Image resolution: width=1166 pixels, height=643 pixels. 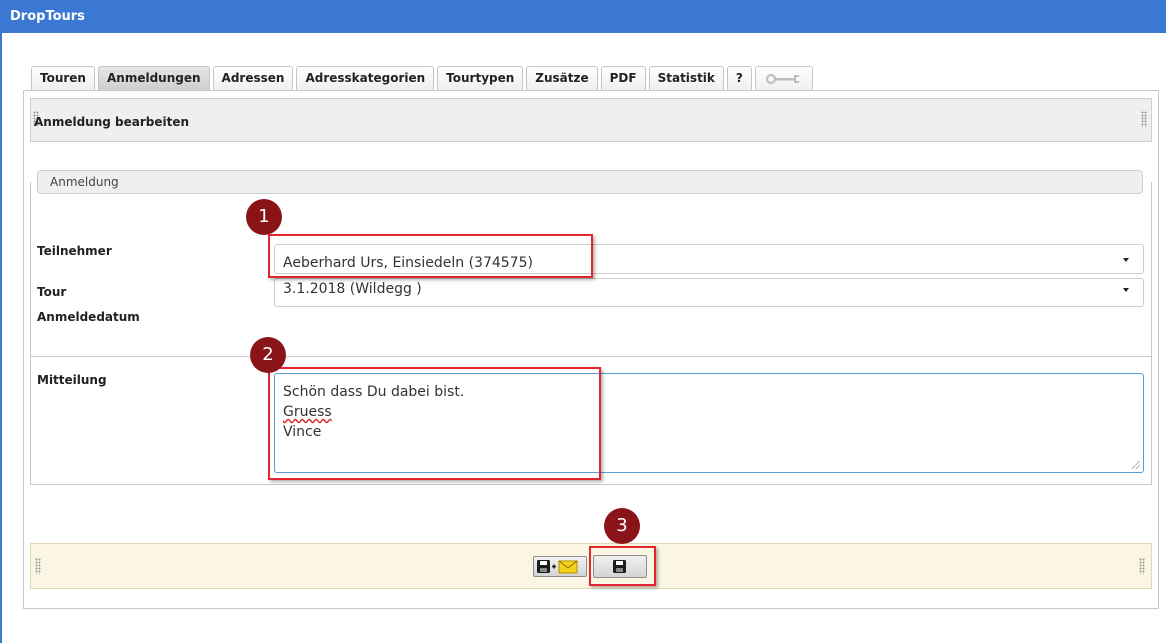 What do you see at coordinates (352, 289) in the screenshot?
I see `tour-value: 3.1.2018 (Wildegg )` at bounding box center [352, 289].